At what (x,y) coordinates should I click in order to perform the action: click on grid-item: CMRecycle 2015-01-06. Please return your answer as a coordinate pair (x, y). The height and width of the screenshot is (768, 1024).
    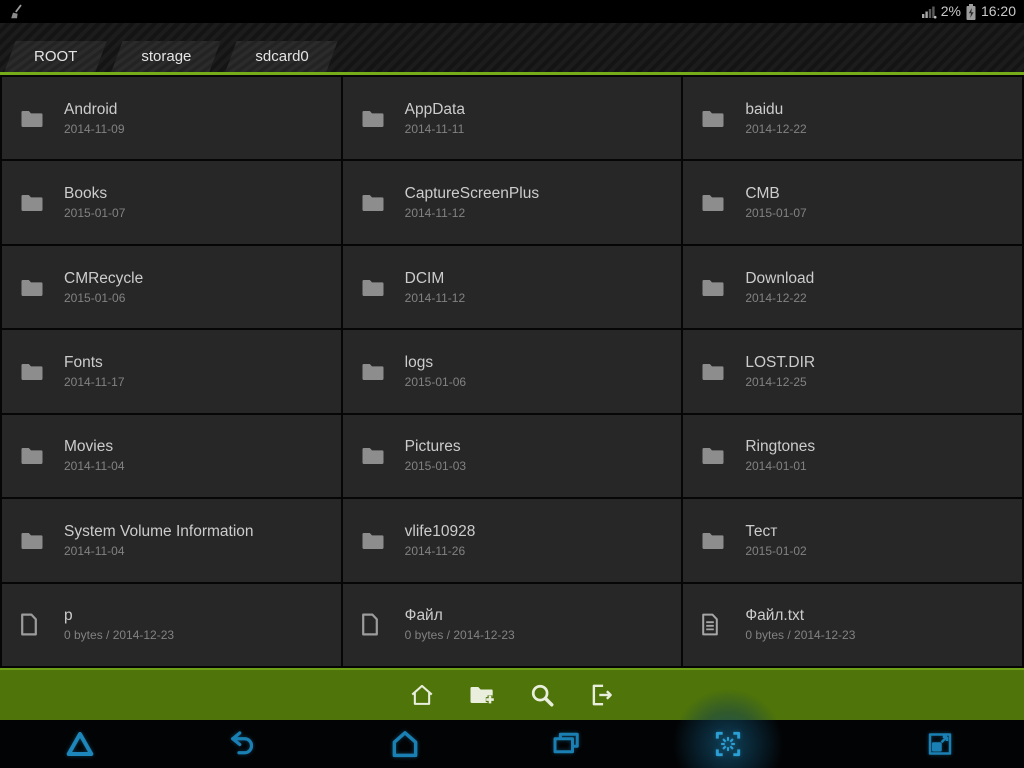
    Looking at the image, I should click on (171, 287).